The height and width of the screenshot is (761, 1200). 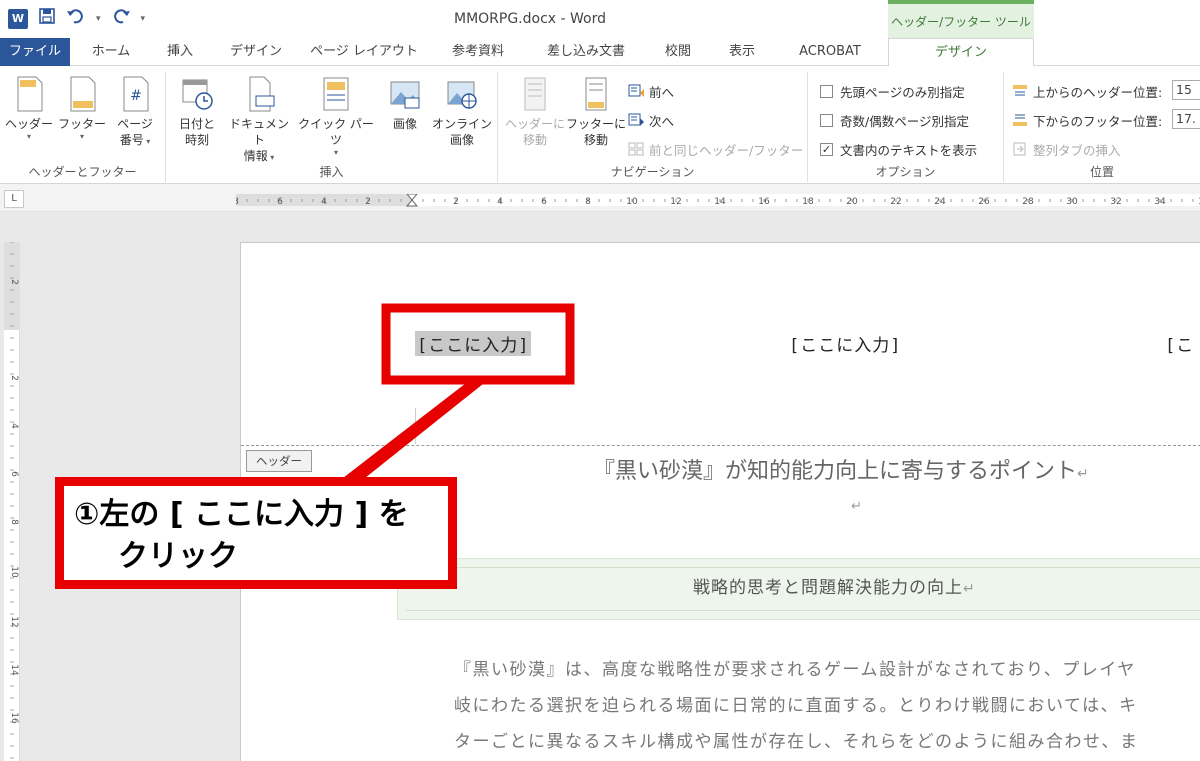 I want to click on link-to-previous-label: 前と同じヘッダー/フッター, so click(x=726, y=150).